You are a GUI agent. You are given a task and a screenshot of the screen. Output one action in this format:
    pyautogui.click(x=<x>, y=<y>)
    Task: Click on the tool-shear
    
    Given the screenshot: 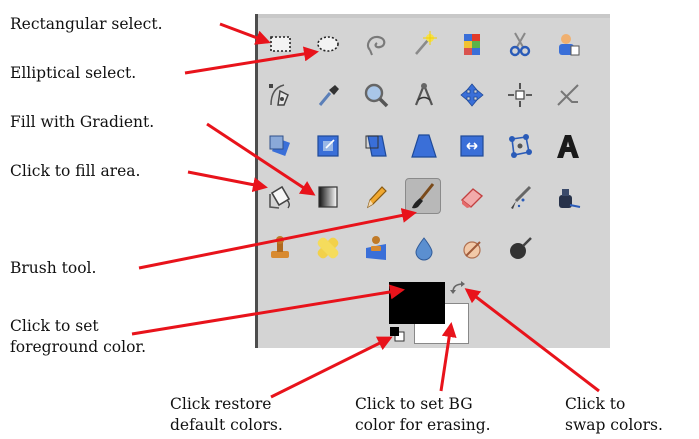 What is the action you would take?
    pyautogui.click(x=376, y=146)
    